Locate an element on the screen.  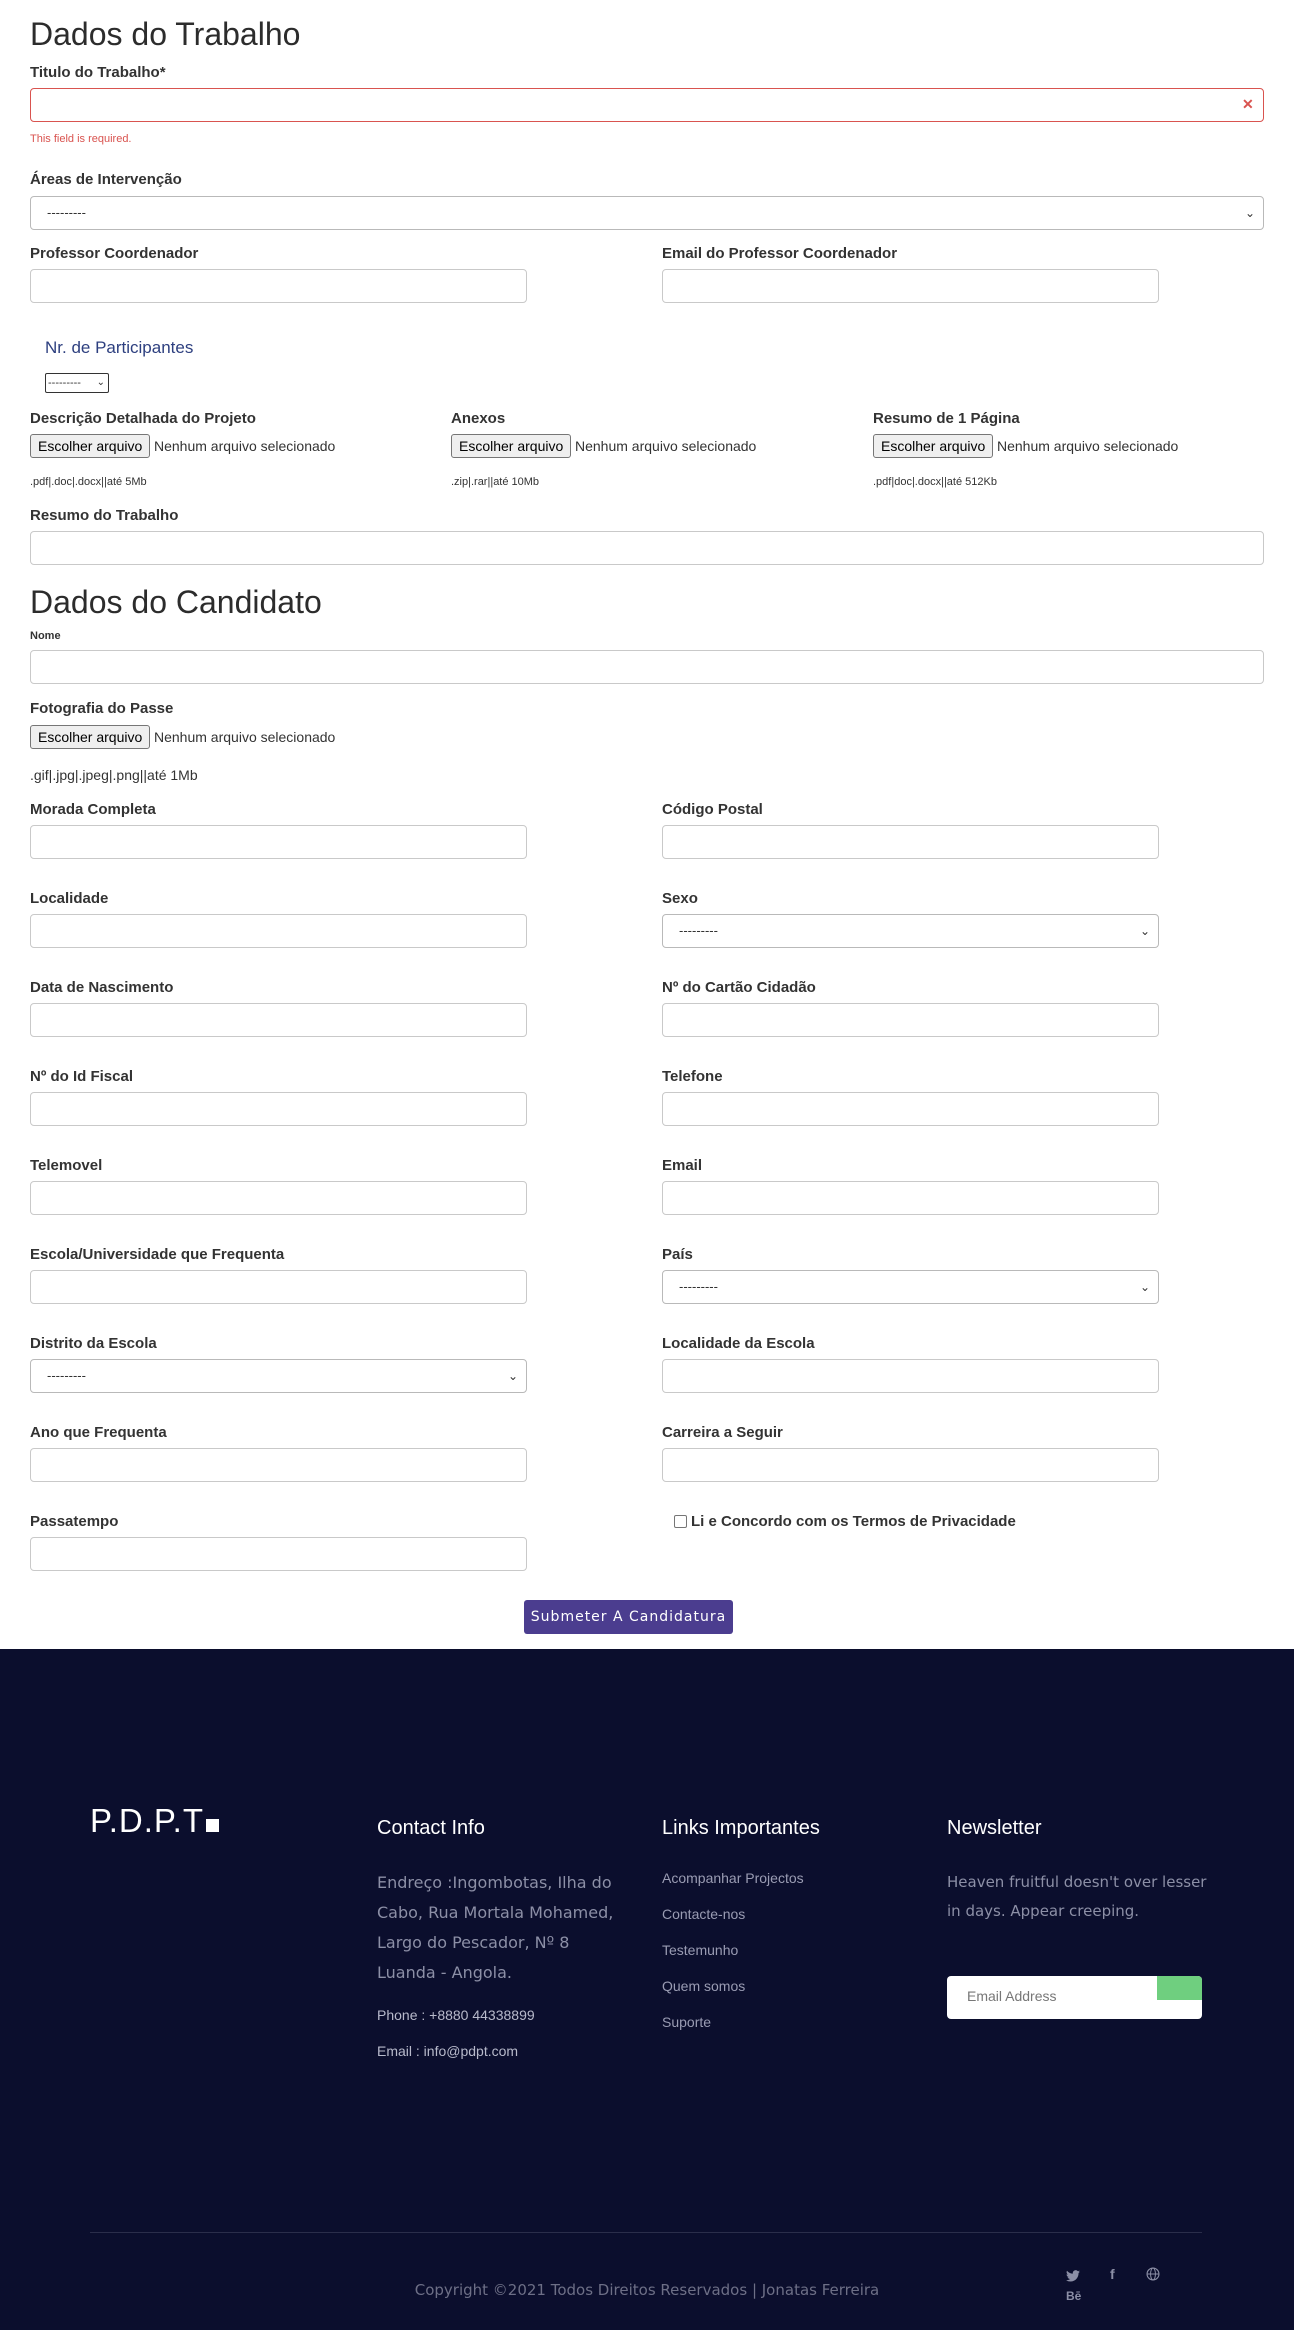
titulo-input is located at coordinates (647, 105).